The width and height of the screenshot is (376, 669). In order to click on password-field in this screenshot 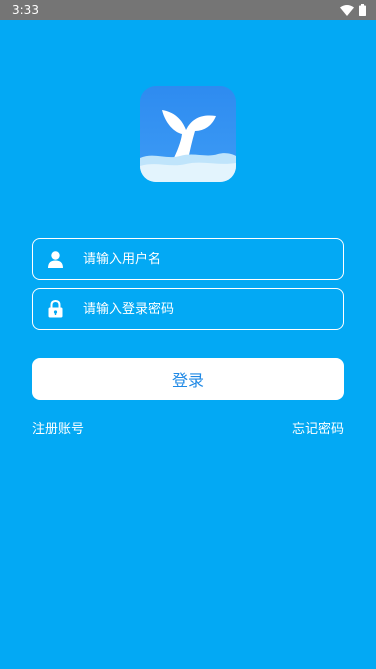, I will do `click(188, 309)`.